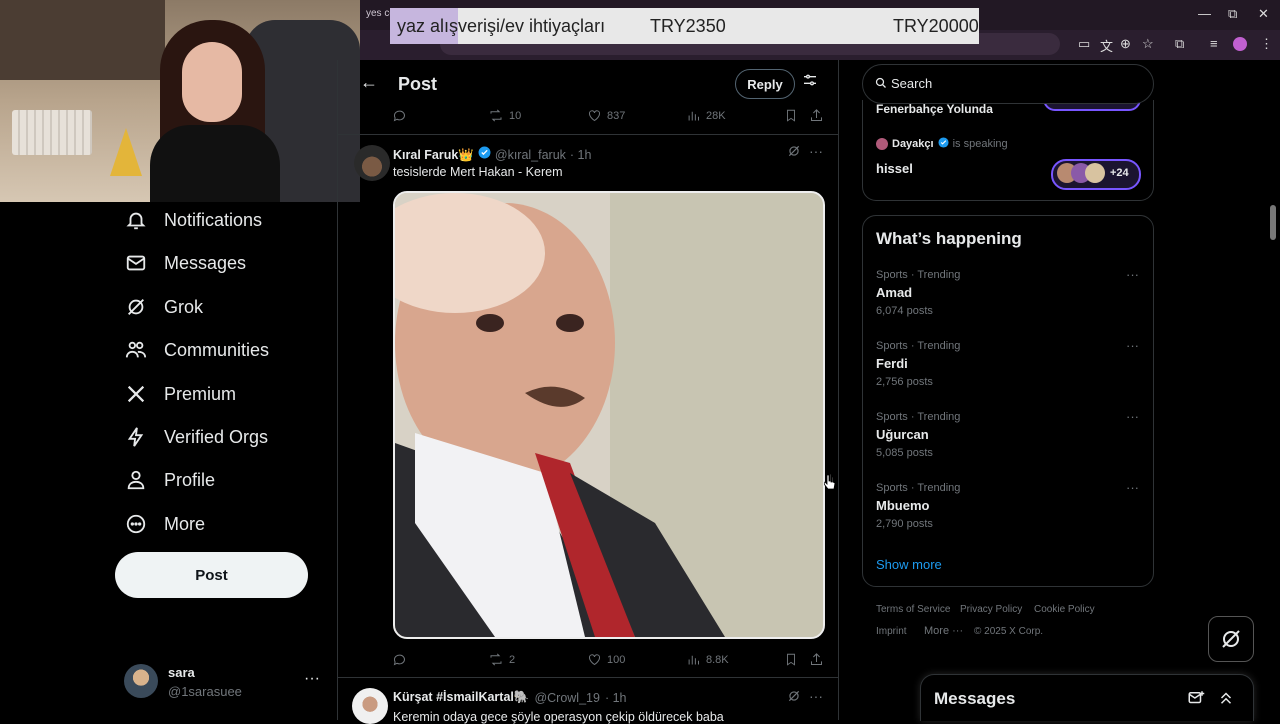  Describe the element at coordinates (765, 84) in the screenshot. I see `reply-button: Reply` at that location.